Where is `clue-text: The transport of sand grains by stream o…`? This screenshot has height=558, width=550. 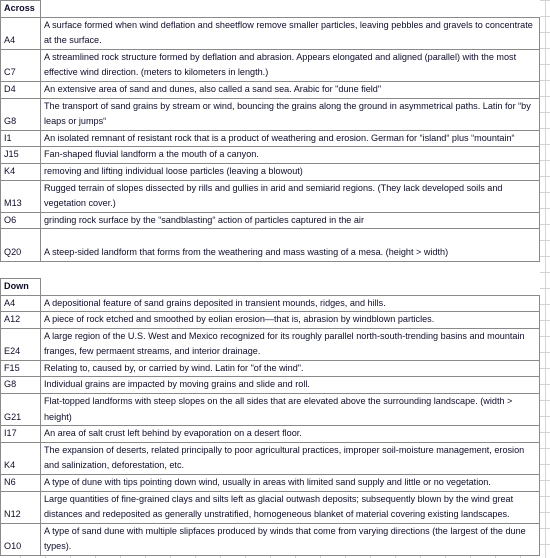 clue-text: The transport of sand grains by stream o… is located at coordinates (290, 114).